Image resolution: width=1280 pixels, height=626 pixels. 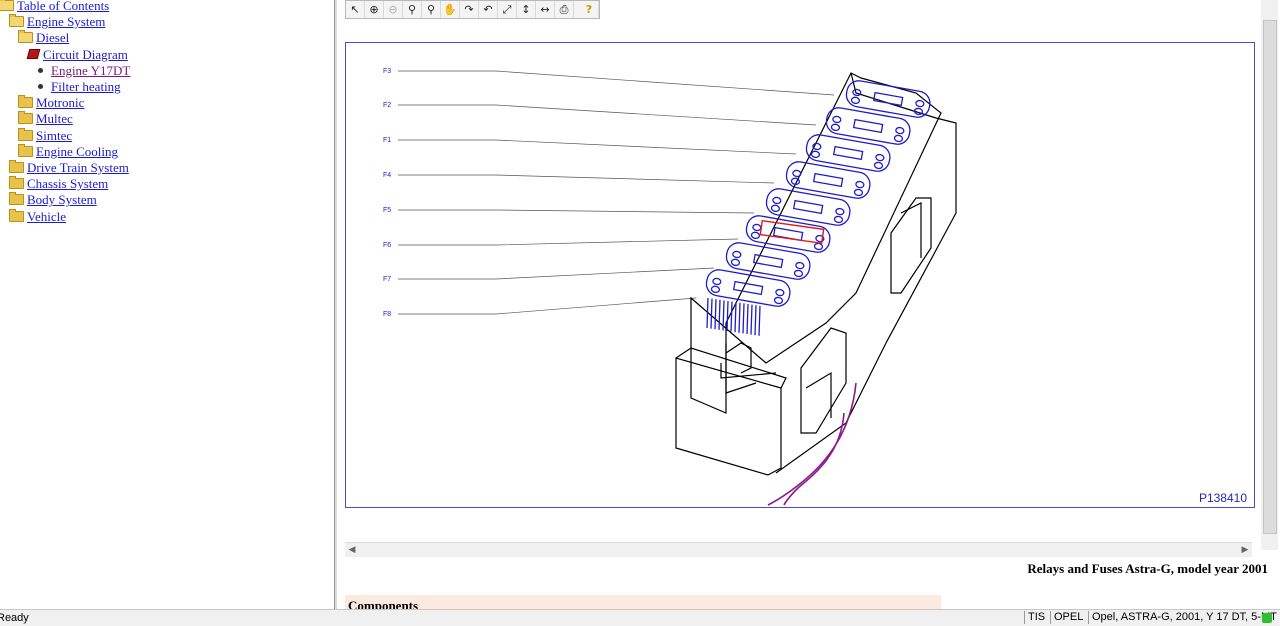 I want to click on tree-item: Engine Y17DT, so click(x=84, y=71).